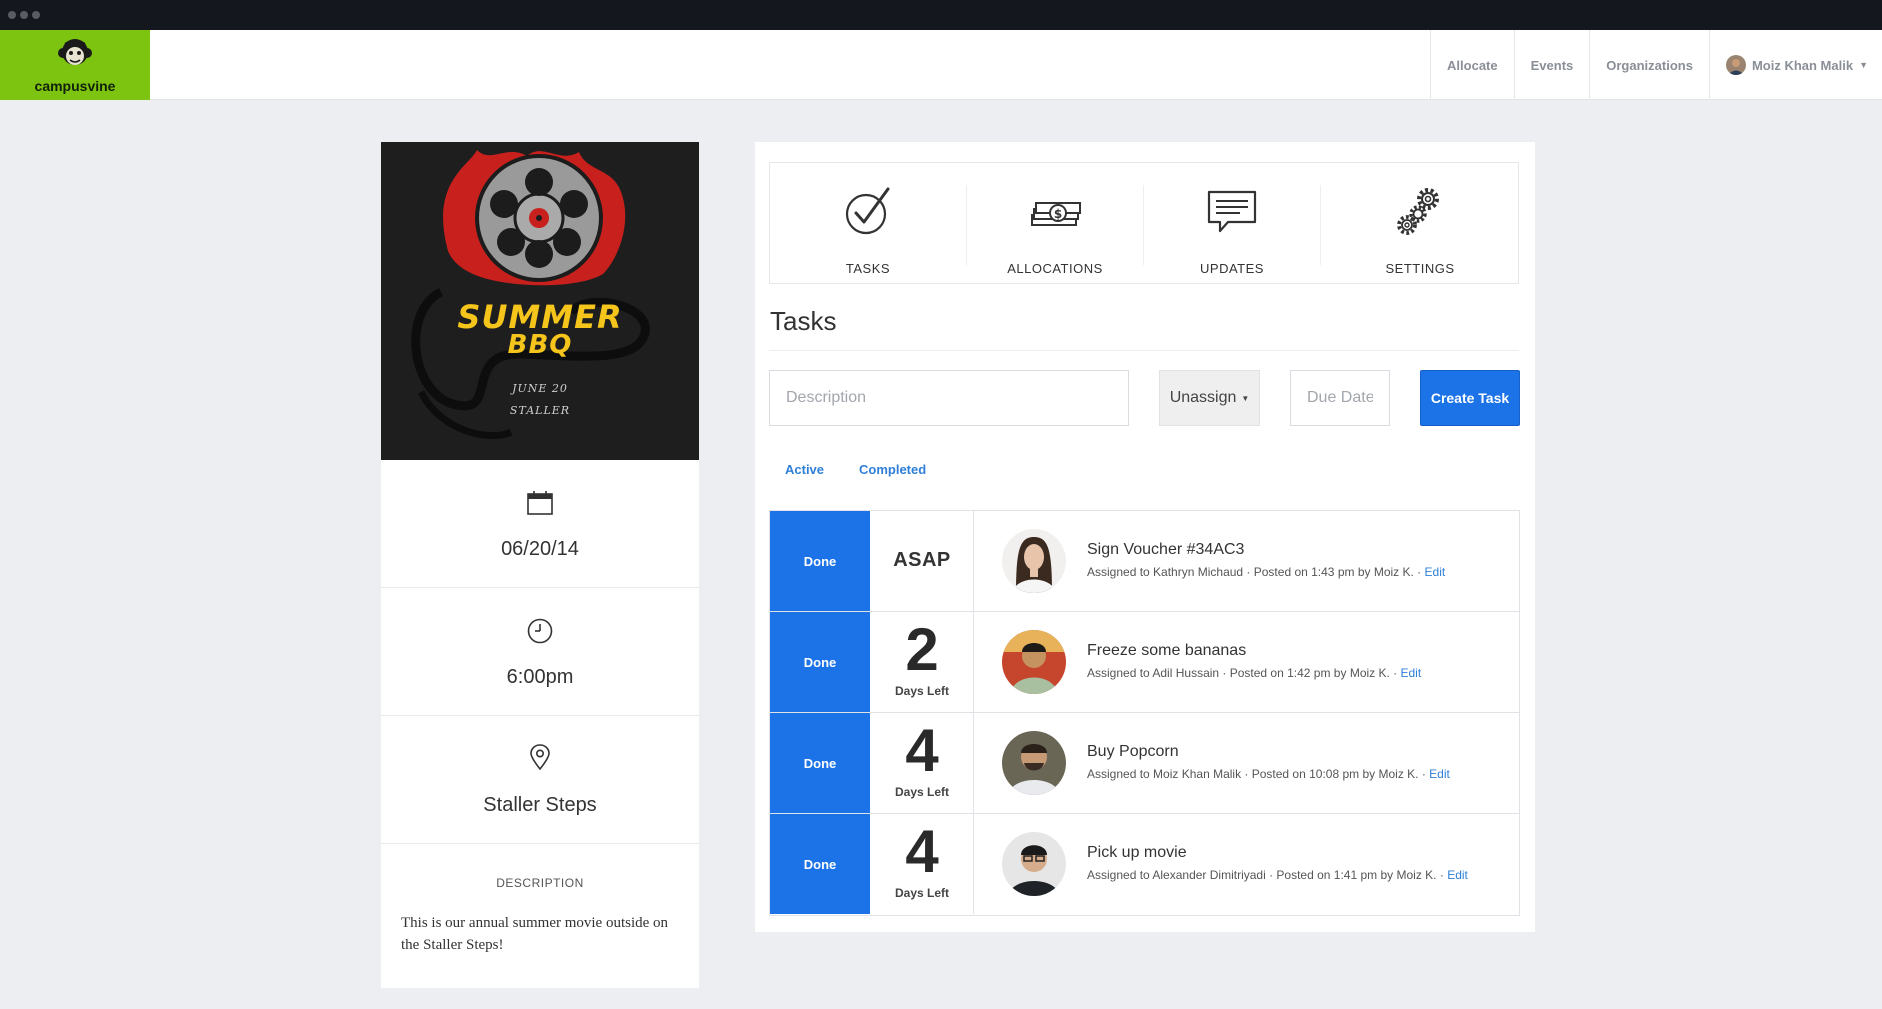 This screenshot has width=1882, height=1009. Describe the element at coordinates (540, 677) in the screenshot. I see `event-time: 6:00pm` at that location.